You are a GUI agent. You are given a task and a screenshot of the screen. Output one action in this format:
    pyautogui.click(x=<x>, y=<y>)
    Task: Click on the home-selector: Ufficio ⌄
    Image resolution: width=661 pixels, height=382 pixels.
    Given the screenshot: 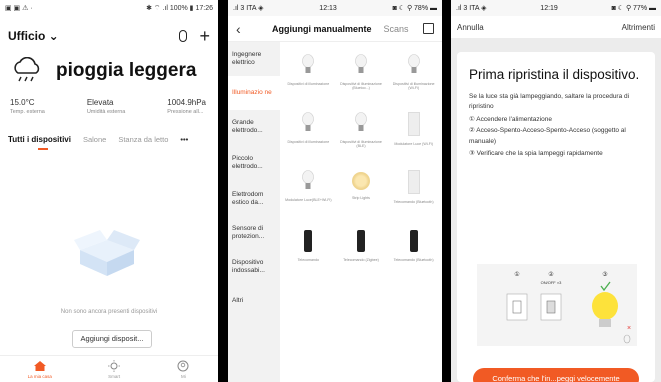 What is the action you would take?
    pyautogui.click(x=33, y=36)
    